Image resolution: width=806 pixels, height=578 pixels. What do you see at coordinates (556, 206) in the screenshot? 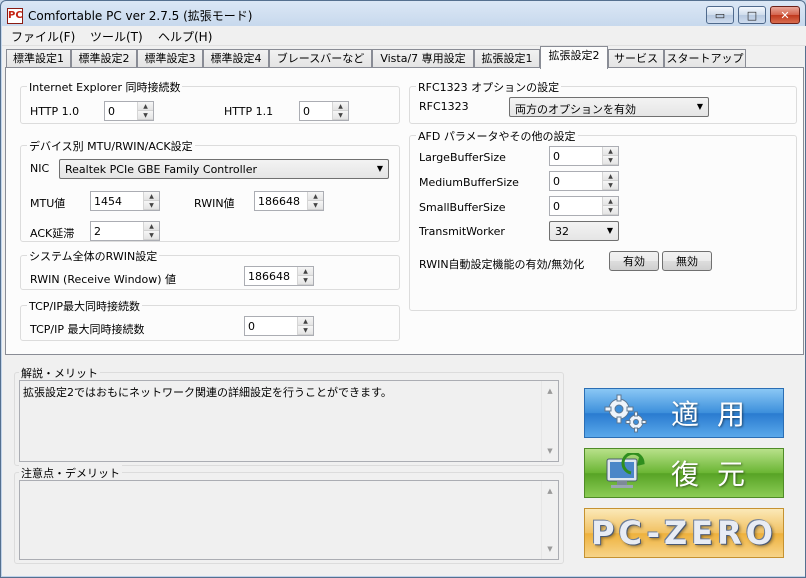
I see `small-buffer-value: 0` at bounding box center [556, 206].